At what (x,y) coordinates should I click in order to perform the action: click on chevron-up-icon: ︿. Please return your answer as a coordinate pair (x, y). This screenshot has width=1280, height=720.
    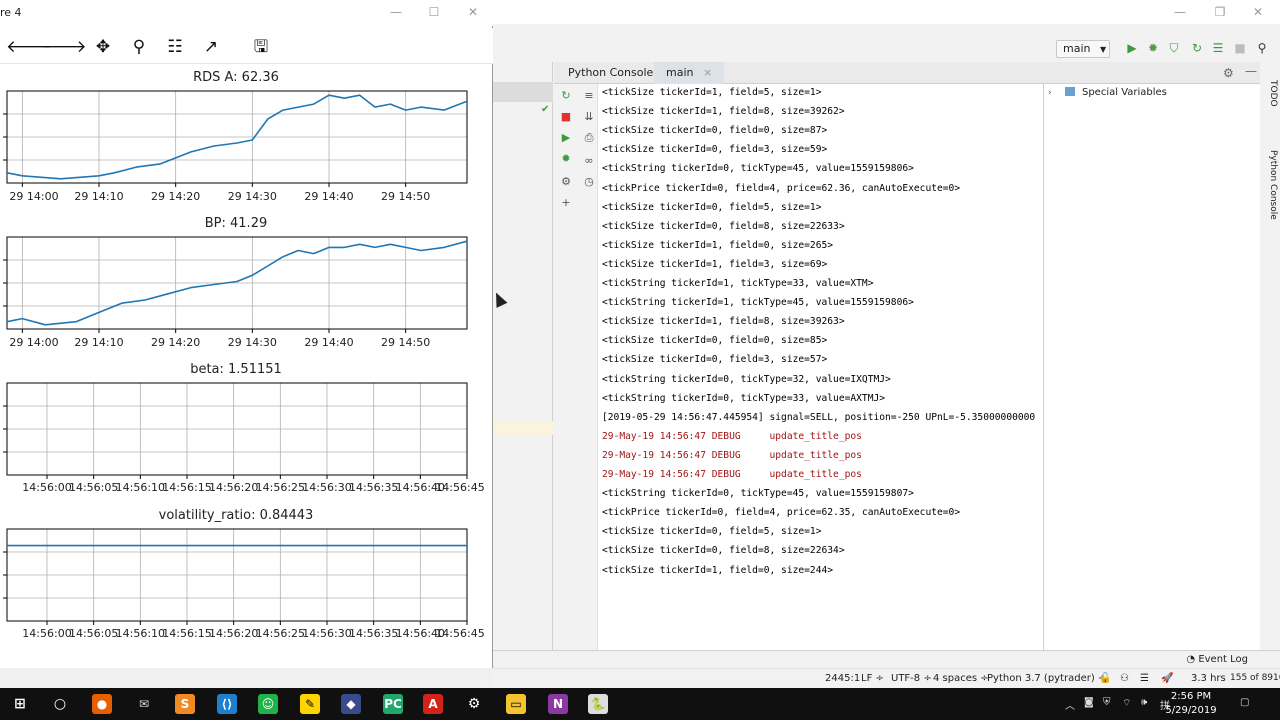
    Looking at the image, I should click on (1070, 704).